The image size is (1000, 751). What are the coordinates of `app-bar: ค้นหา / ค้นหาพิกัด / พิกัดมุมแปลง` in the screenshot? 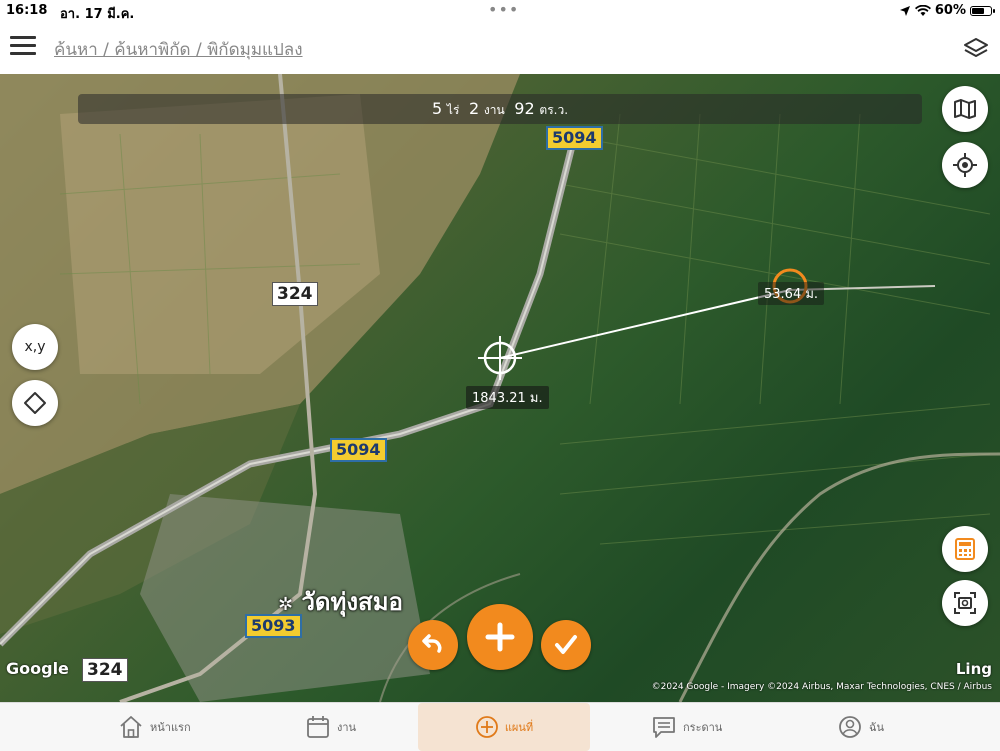 It's located at (500, 48).